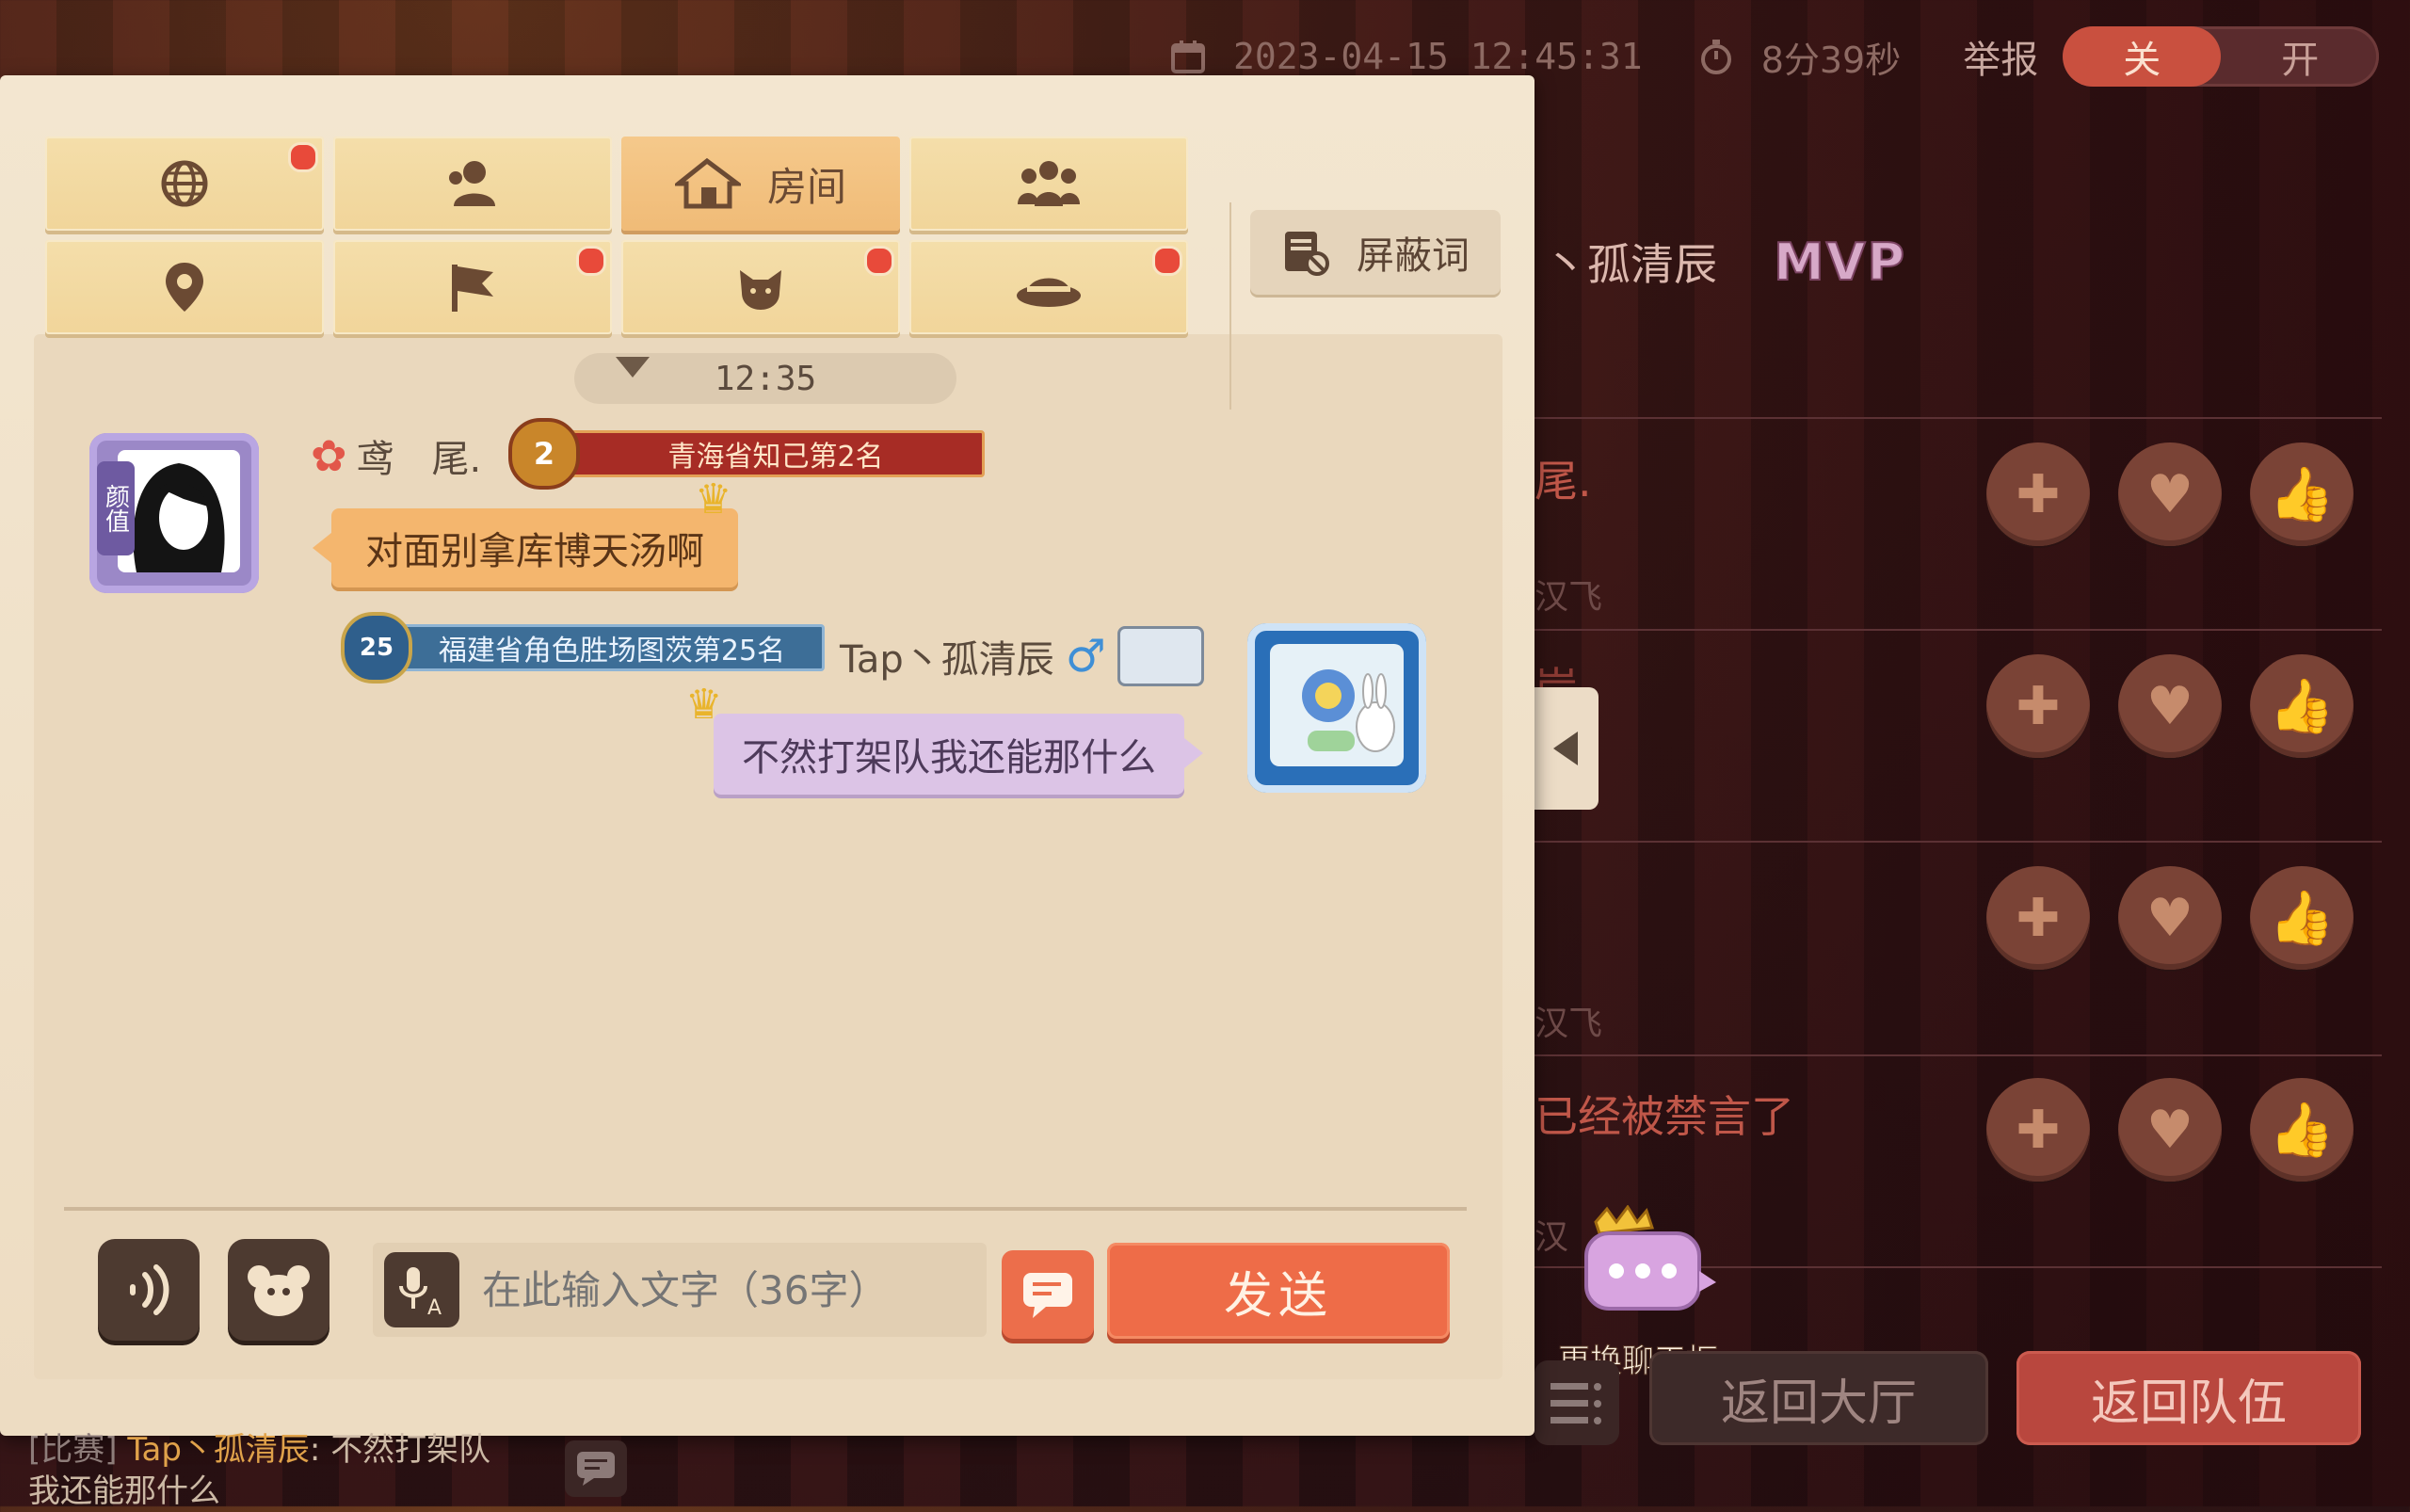 This screenshot has width=2410, height=1512. What do you see at coordinates (1716, 56) in the screenshot?
I see `stopwatch-icon` at bounding box center [1716, 56].